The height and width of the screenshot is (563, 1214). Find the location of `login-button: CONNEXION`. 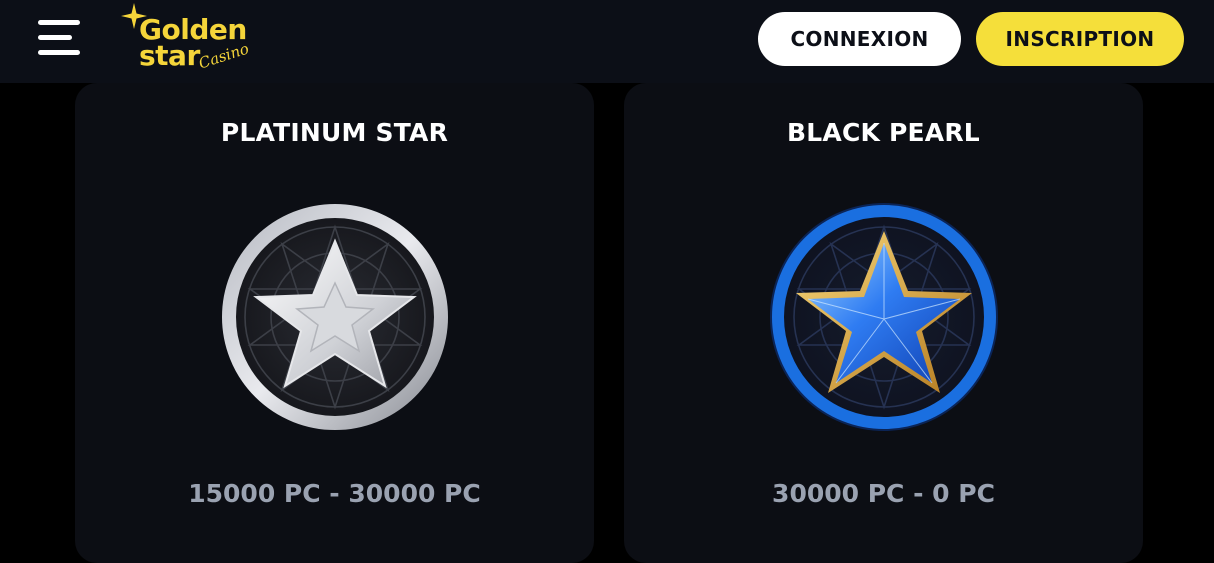

login-button: CONNEXION is located at coordinates (859, 39).